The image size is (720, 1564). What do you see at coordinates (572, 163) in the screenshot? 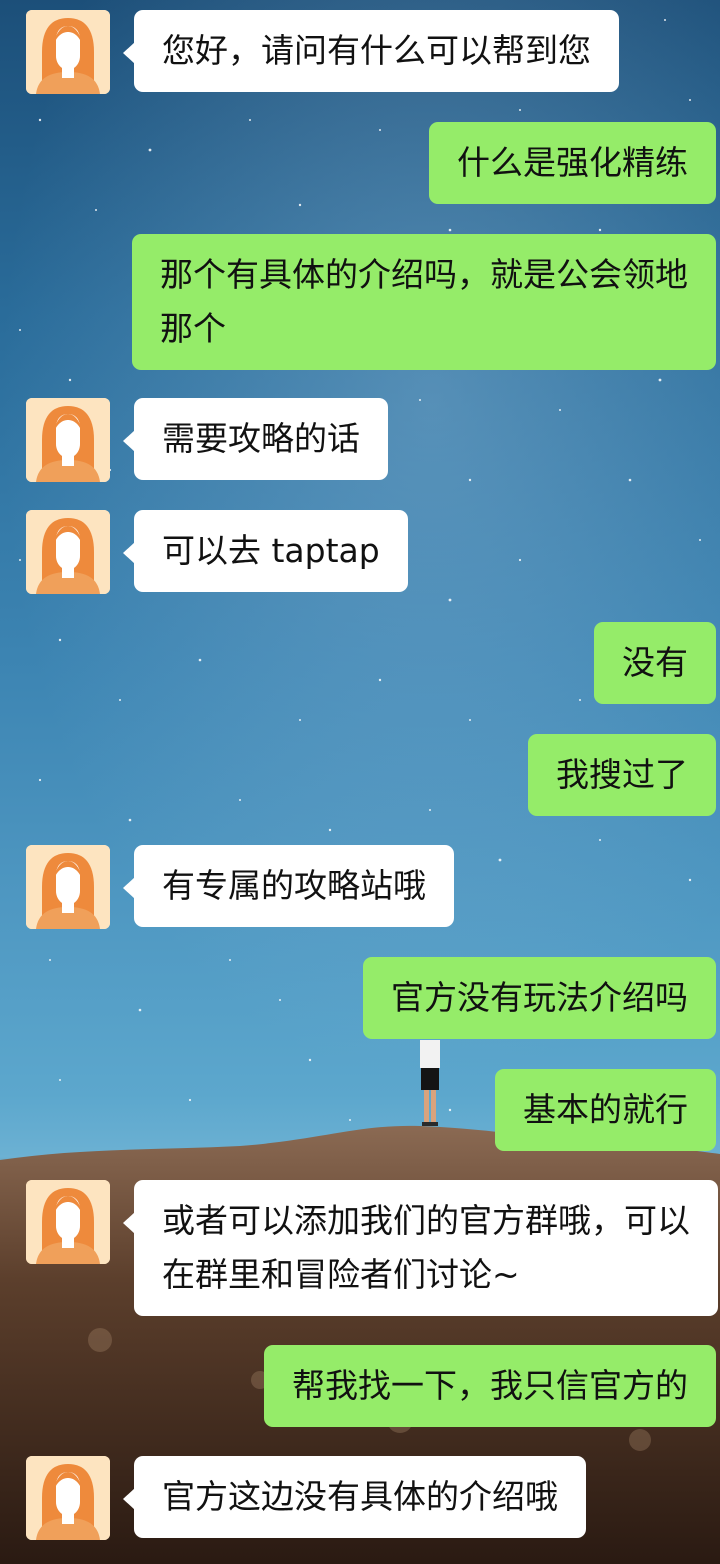
I see `message-bubble-outgoing: 什么是强化精练` at bounding box center [572, 163].